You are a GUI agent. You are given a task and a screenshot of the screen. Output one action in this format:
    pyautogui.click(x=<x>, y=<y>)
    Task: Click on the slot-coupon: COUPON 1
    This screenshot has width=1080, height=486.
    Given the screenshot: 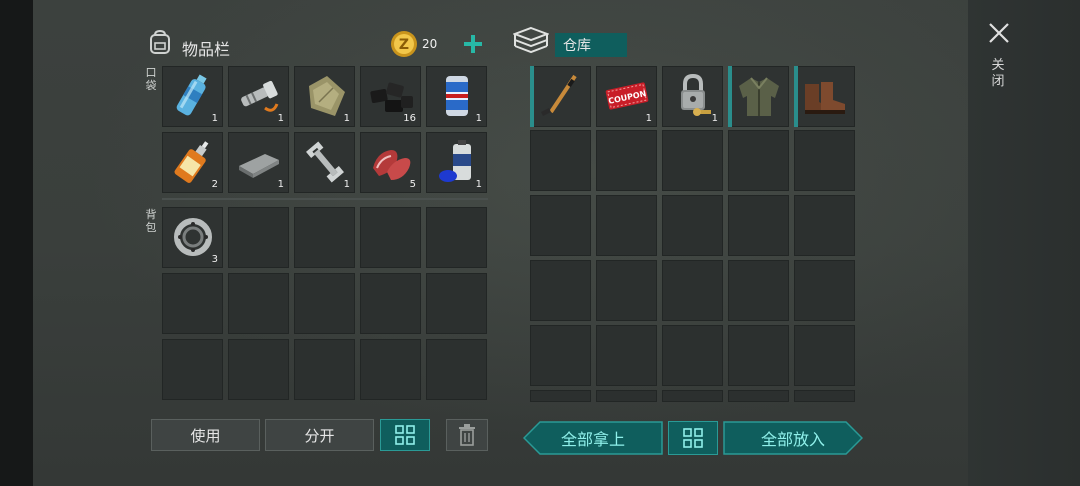 What is the action you would take?
    pyautogui.click(x=626, y=96)
    